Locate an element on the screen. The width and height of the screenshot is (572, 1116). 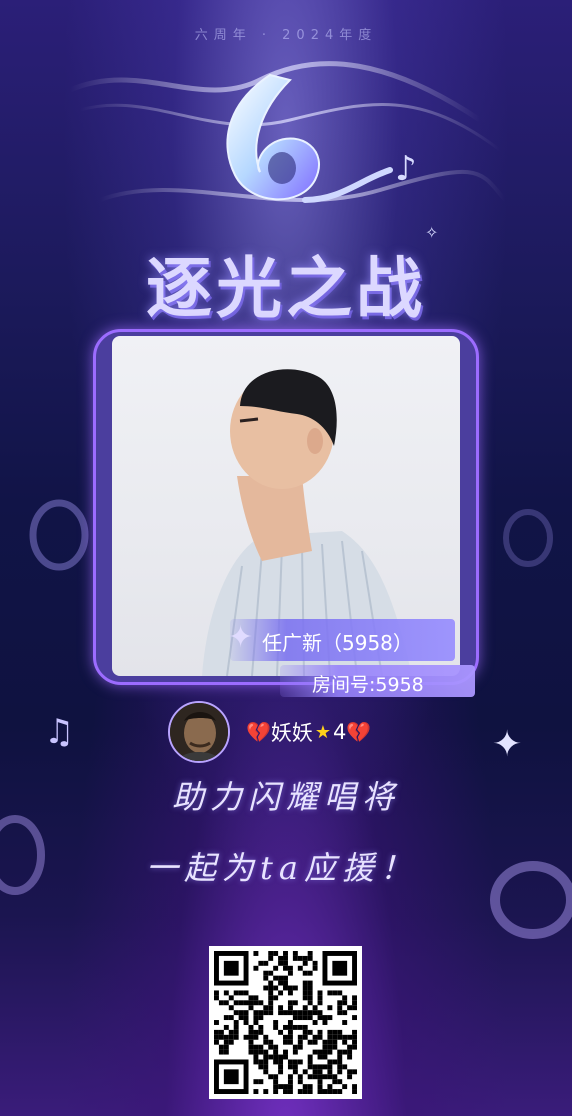
supporter-info: 💔 妖妖 ★ 4 💔 is located at coordinates (308, 732).